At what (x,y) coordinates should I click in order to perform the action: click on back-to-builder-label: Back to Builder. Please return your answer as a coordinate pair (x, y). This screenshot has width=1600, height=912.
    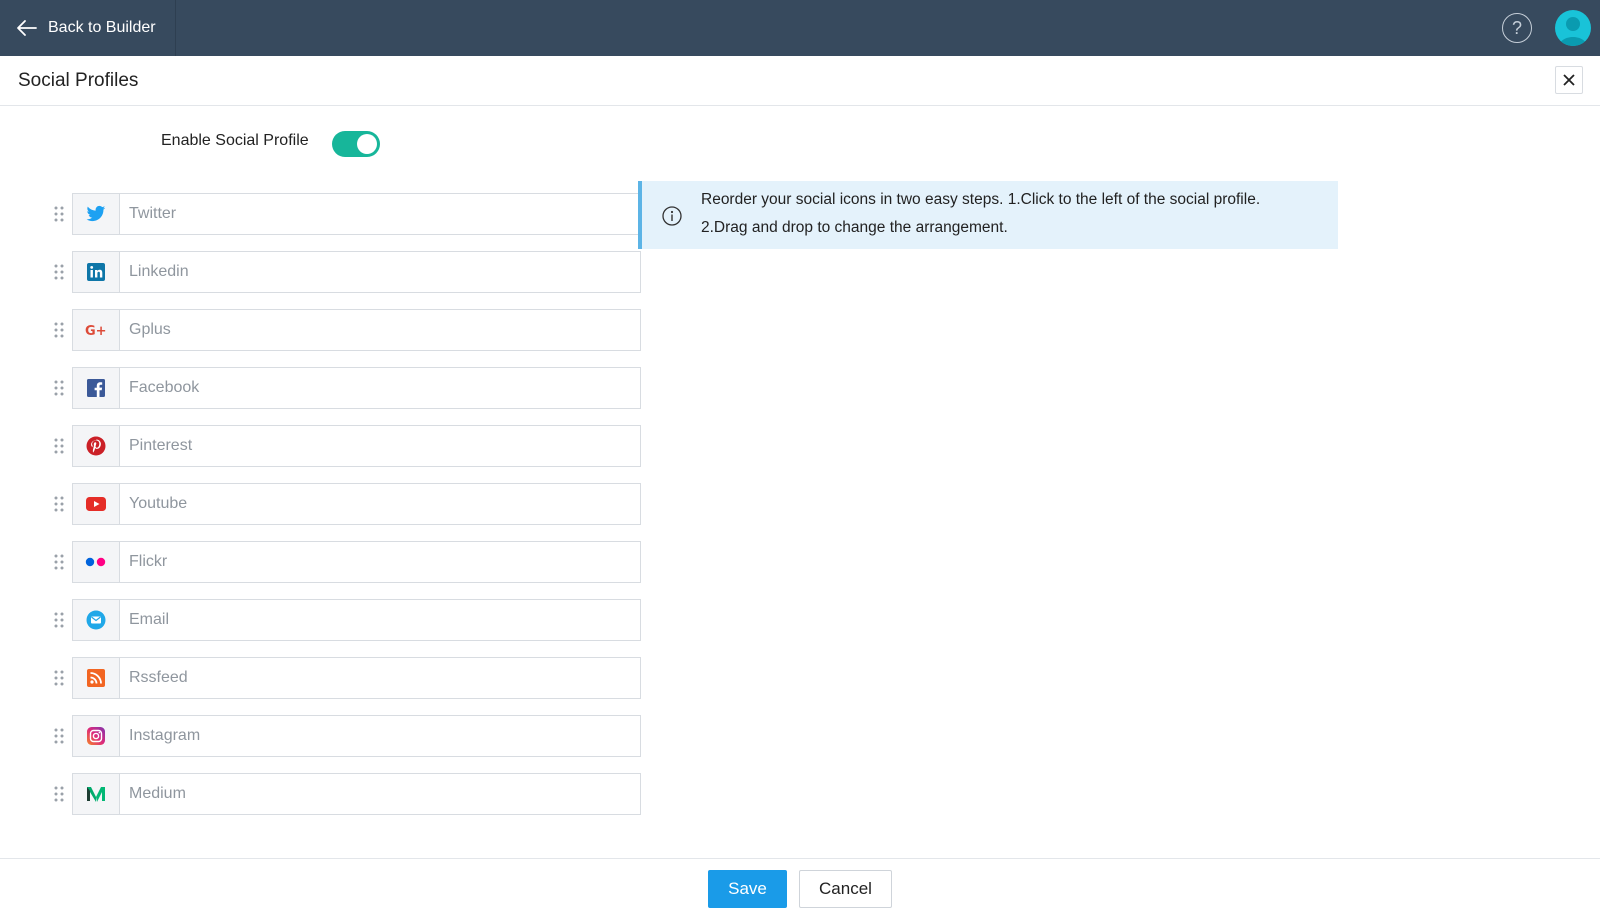
    Looking at the image, I should click on (102, 27).